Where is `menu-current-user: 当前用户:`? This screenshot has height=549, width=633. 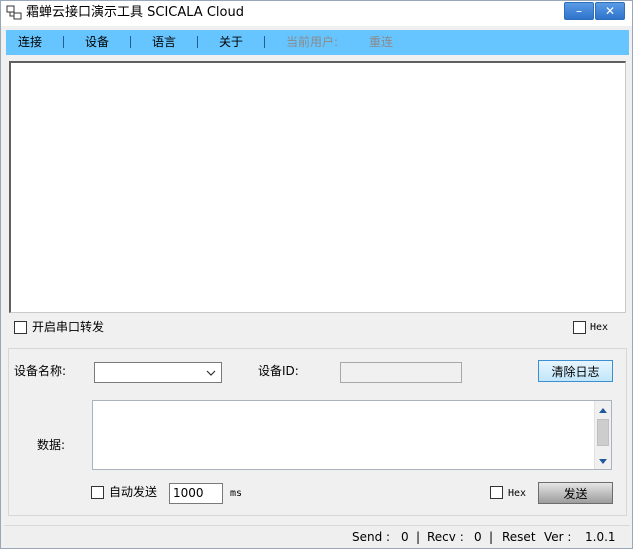 menu-current-user: 当前用户: is located at coordinates (312, 42).